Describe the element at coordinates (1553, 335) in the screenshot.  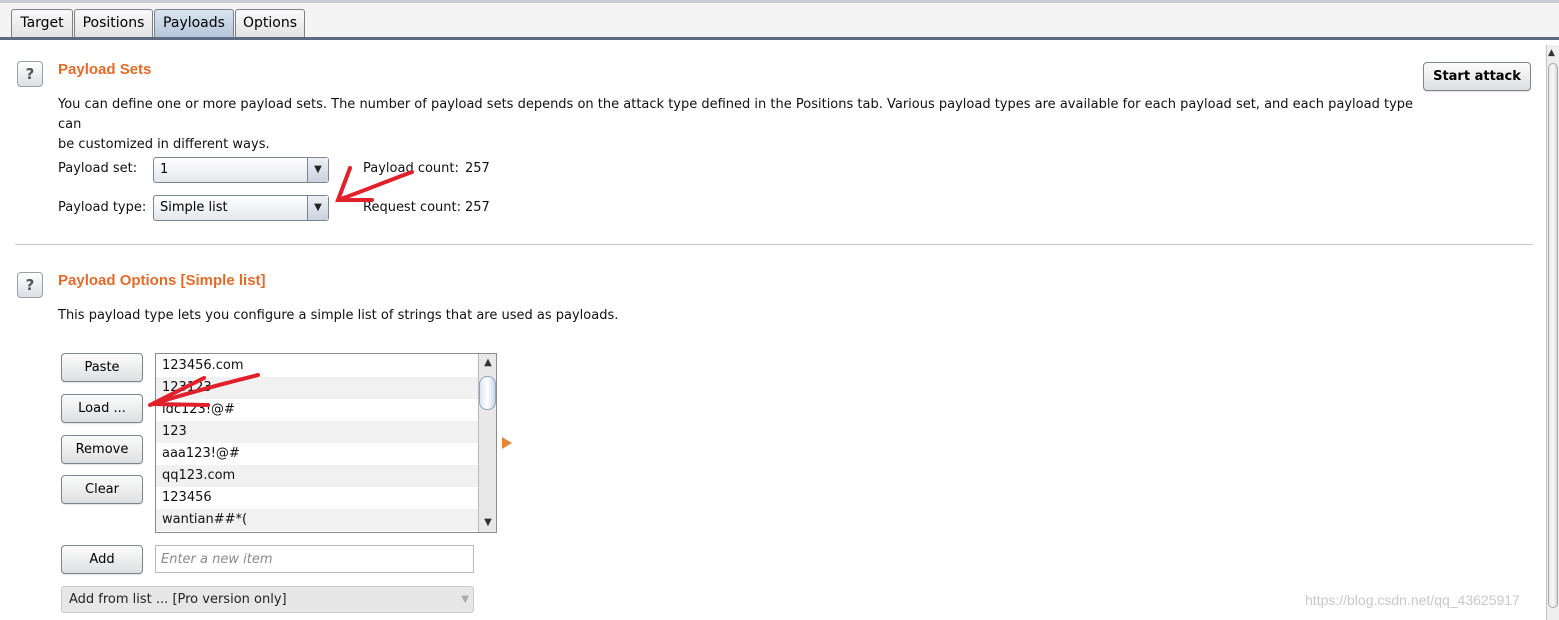
I see `page-scroll-thumb` at that location.